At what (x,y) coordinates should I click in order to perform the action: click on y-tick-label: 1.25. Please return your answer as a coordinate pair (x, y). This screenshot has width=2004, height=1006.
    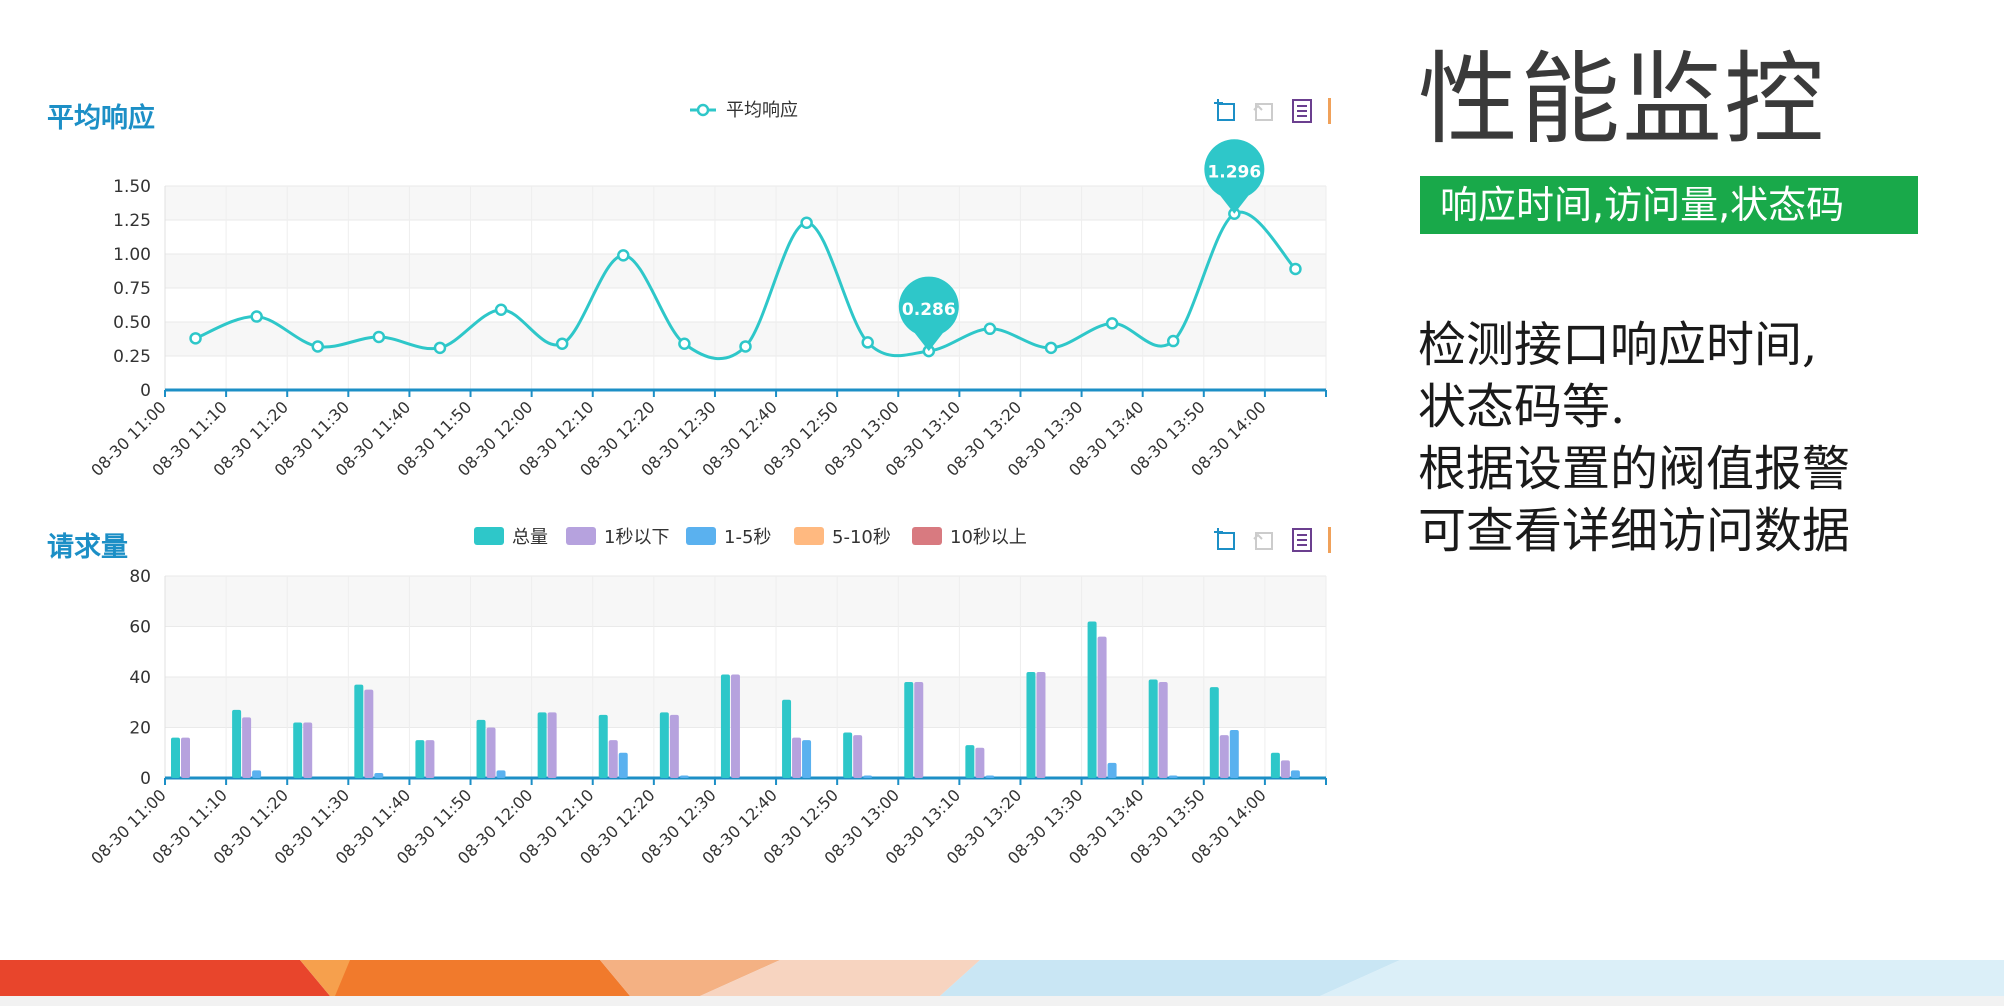
    Looking at the image, I should click on (132, 221).